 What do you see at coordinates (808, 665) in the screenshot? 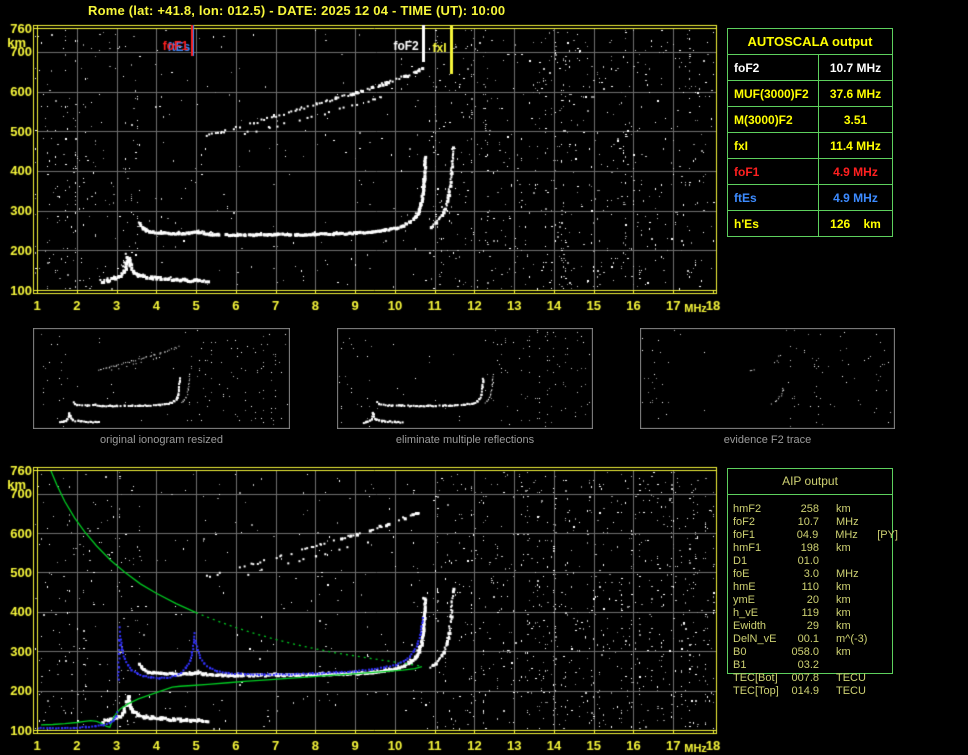
I see `aip-value: 03.2` at bounding box center [808, 665].